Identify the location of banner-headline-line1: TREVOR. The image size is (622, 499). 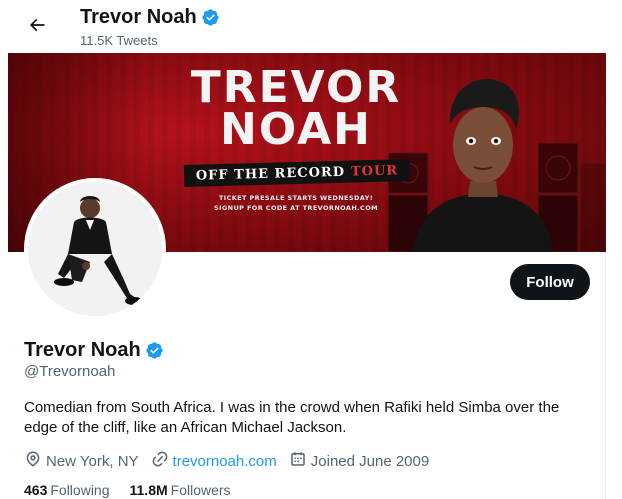
(296, 87).